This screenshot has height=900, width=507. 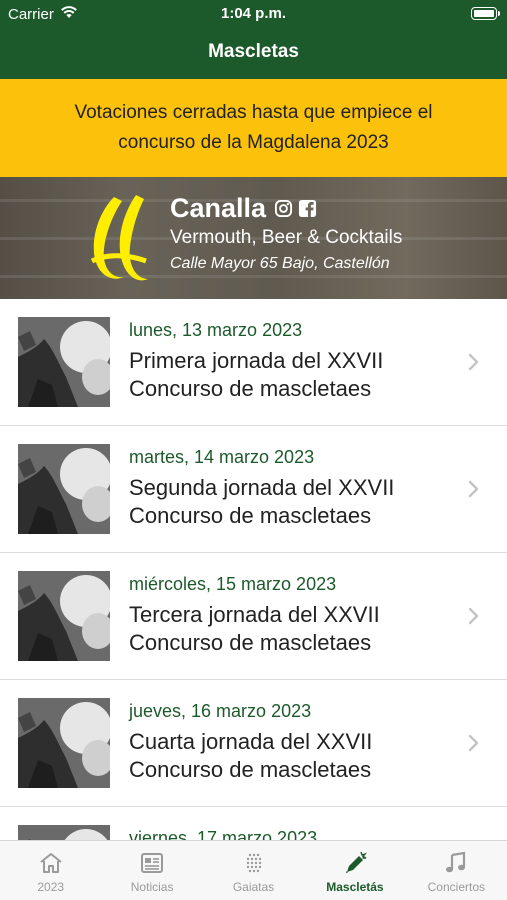 I want to click on event-date: lunes, 13 marzo 2023, so click(x=216, y=330).